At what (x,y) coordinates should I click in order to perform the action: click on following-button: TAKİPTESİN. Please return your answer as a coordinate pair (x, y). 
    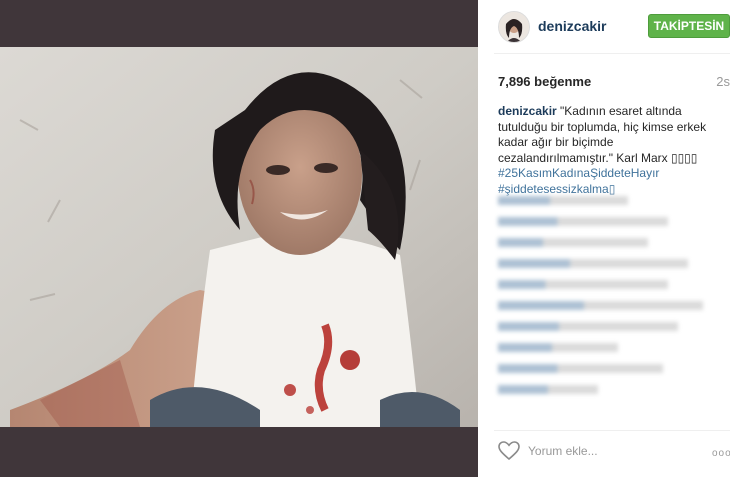
    Looking at the image, I should click on (689, 26).